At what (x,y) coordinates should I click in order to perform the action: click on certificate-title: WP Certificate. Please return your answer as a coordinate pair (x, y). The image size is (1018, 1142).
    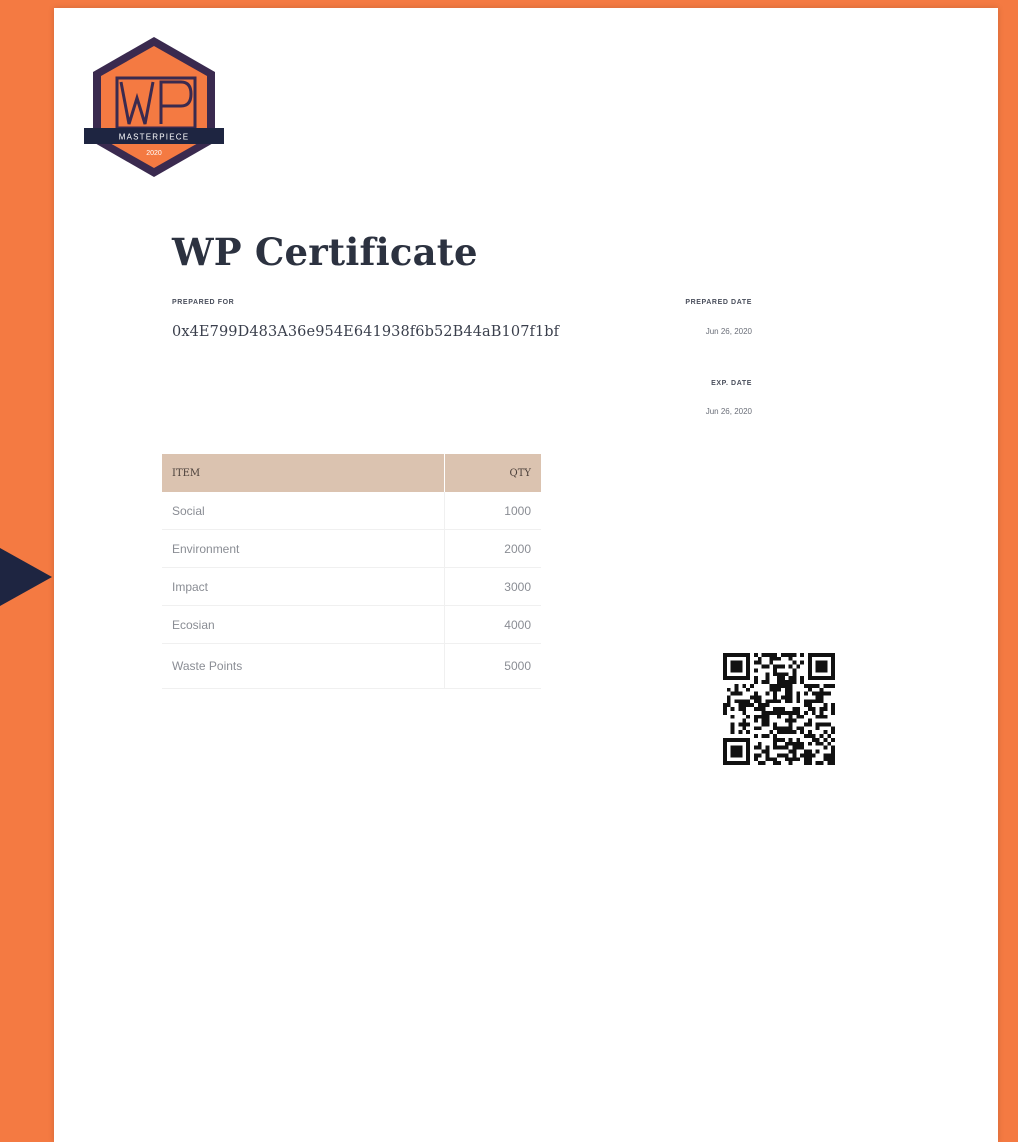
    Looking at the image, I should click on (325, 252).